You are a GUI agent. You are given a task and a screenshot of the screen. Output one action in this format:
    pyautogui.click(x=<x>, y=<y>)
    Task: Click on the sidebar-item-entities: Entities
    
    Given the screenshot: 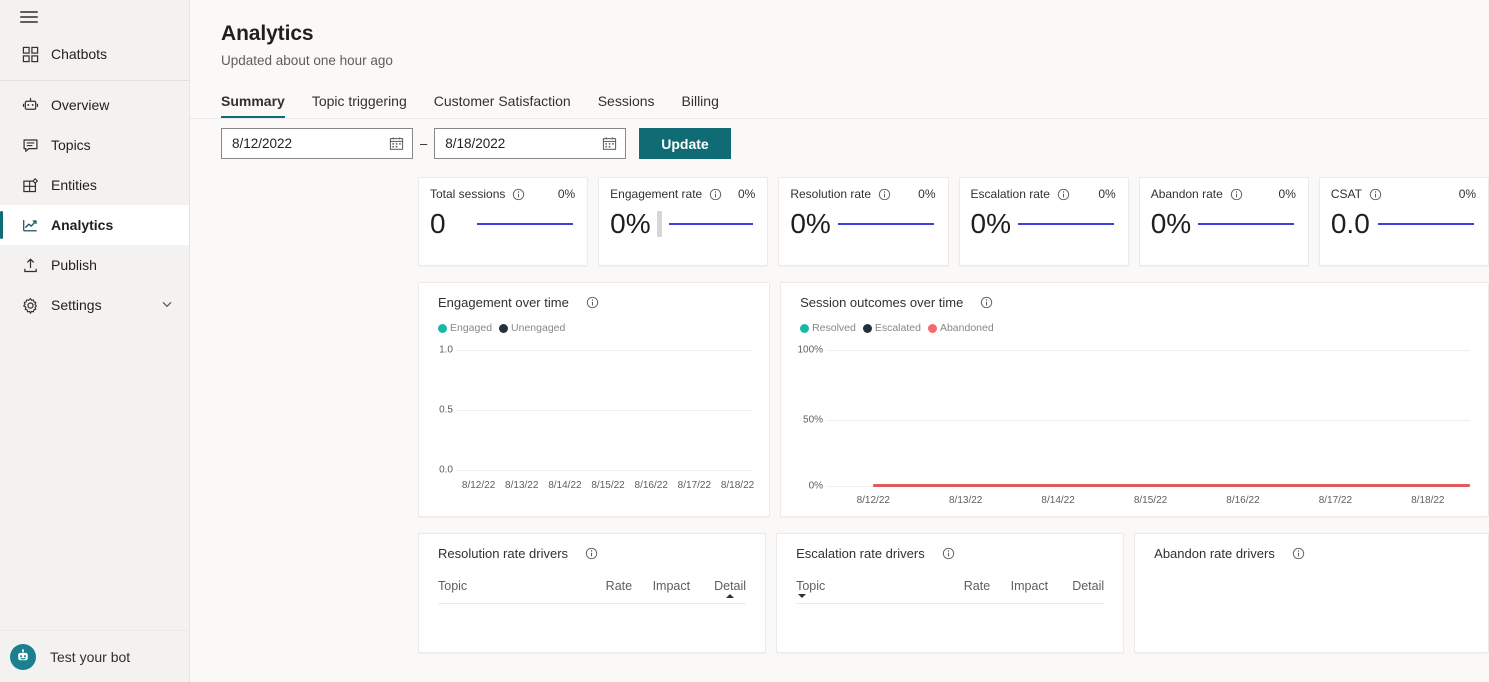 What is the action you would take?
    pyautogui.click(x=94, y=185)
    